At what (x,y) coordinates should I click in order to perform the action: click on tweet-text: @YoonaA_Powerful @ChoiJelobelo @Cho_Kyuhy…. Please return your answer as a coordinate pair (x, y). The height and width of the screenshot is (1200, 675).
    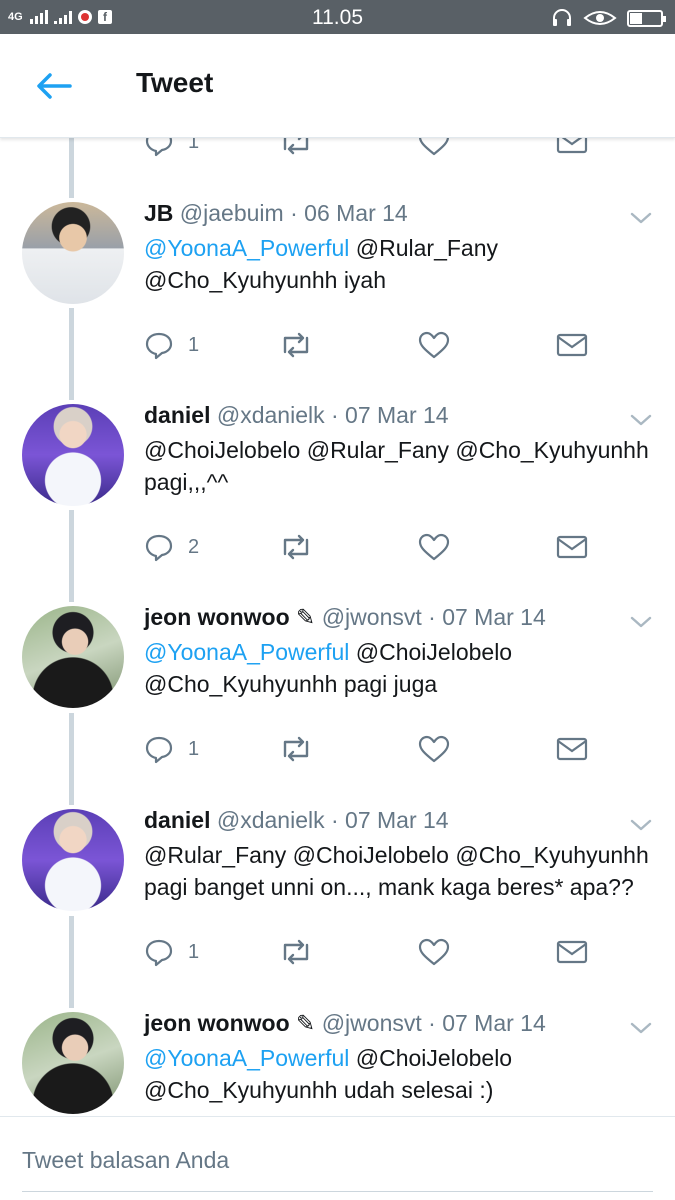
    Looking at the image, I should click on (401, 1074).